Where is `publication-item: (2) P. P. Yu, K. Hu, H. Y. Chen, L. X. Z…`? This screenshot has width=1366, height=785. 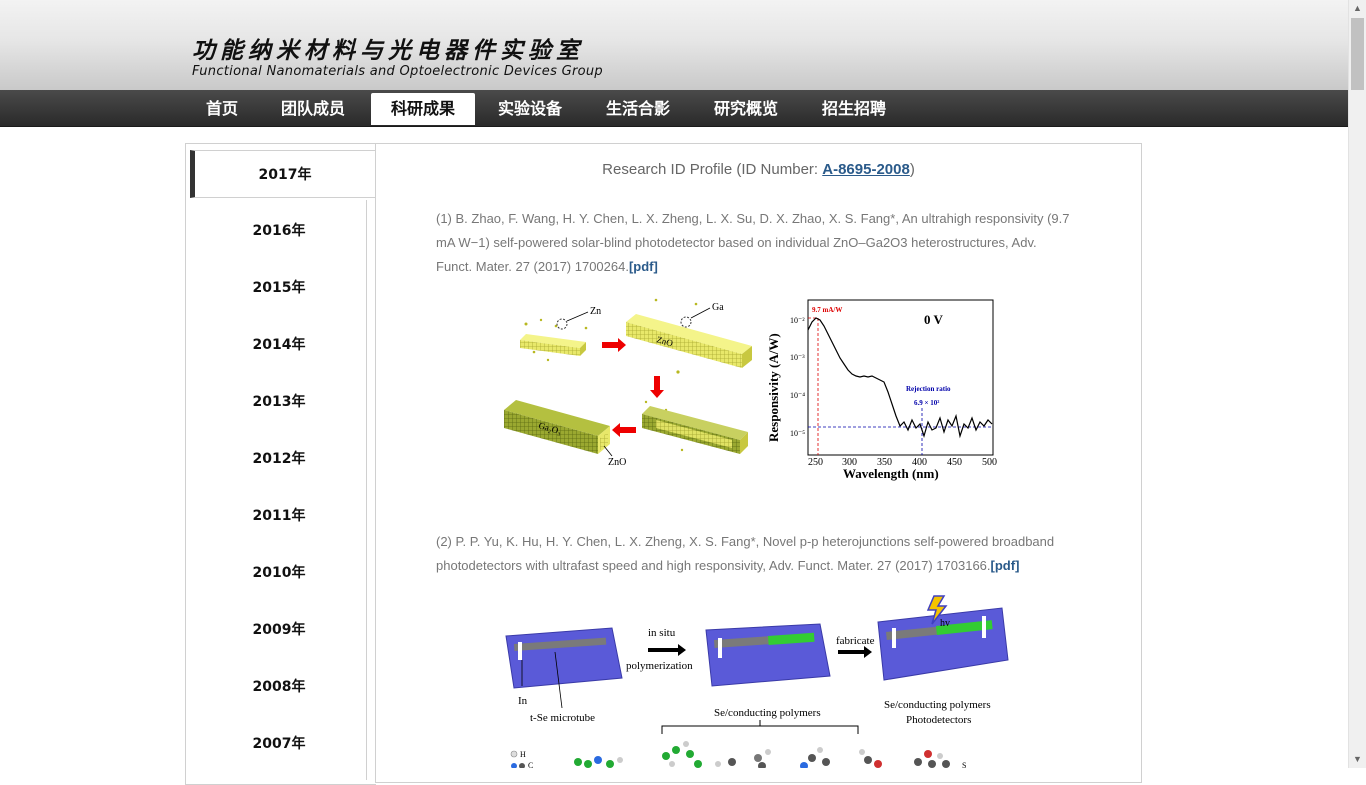 publication-item: (2) P. P. Yu, K. Hu, H. Y. Chen, L. X. Z… is located at coordinates (756, 554).